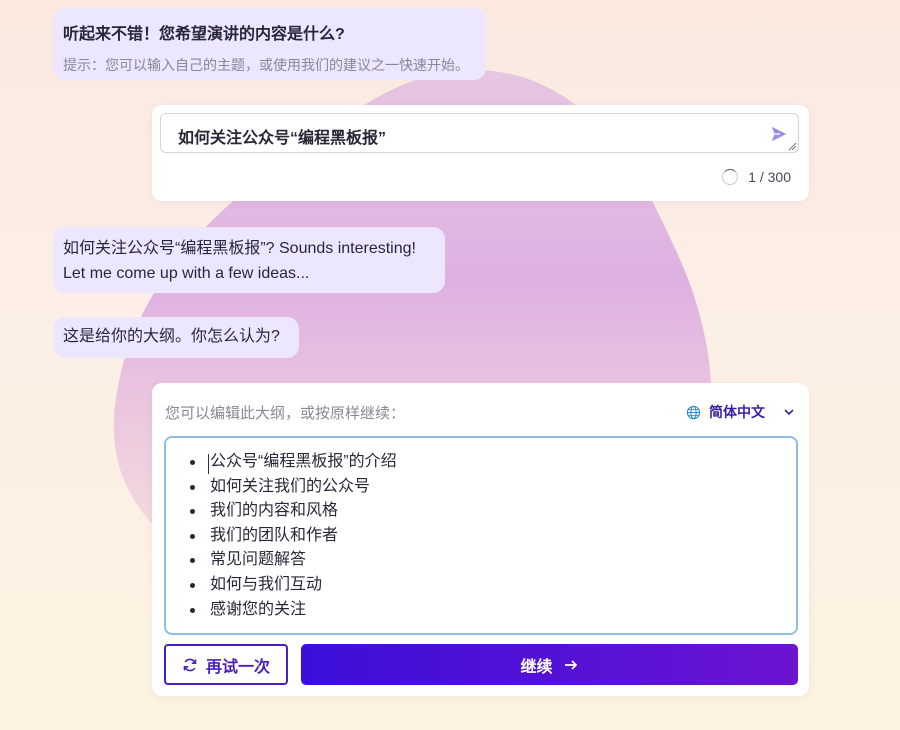 The image size is (900, 730). Describe the element at coordinates (266, 65) in the screenshot. I see `topic-hint: 提示：您可以输入自己的主题，或使用我们的建议之一快速开始。` at that location.